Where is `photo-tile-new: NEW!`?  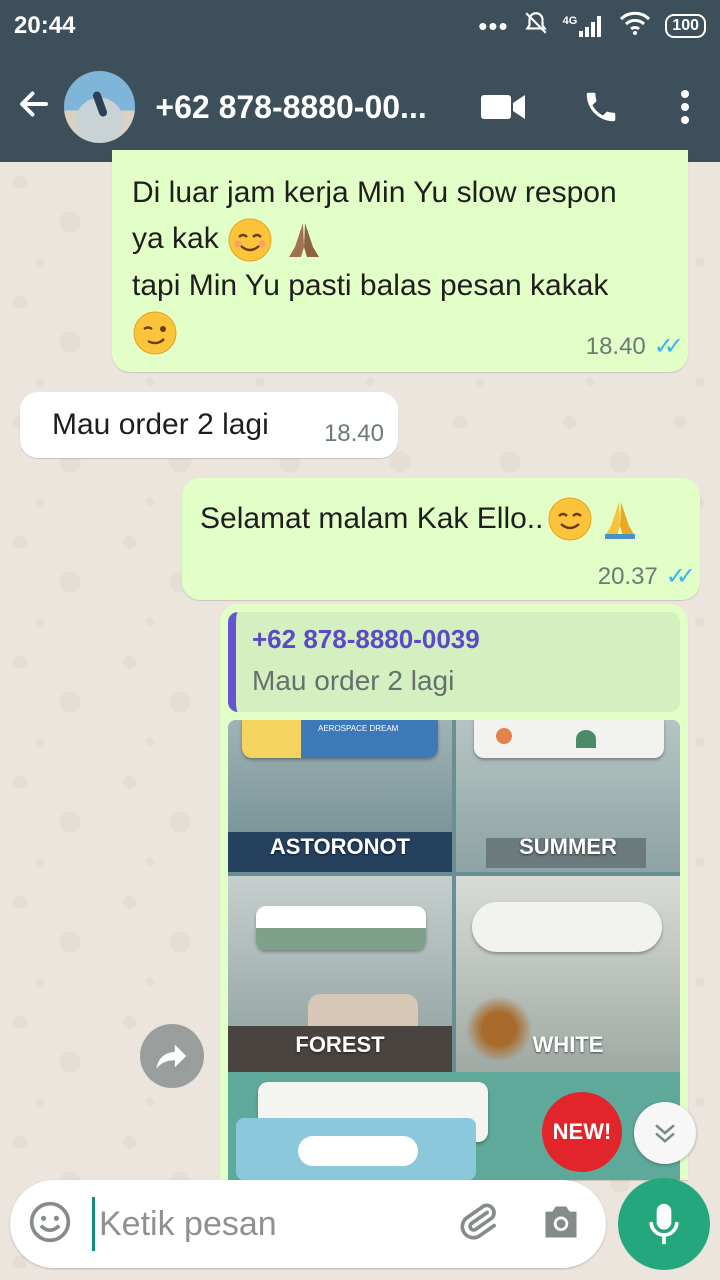
photo-tile-new: NEW! is located at coordinates (454, 1126).